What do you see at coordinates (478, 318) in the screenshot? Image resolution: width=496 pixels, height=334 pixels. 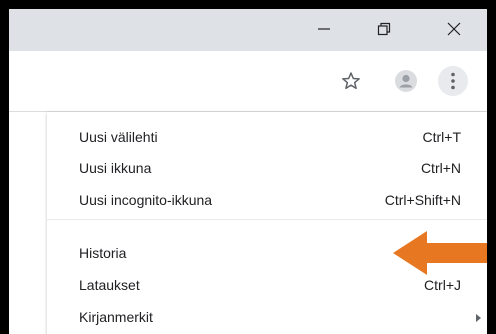 I see `submenu-arrow-icon` at bounding box center [478, 318].